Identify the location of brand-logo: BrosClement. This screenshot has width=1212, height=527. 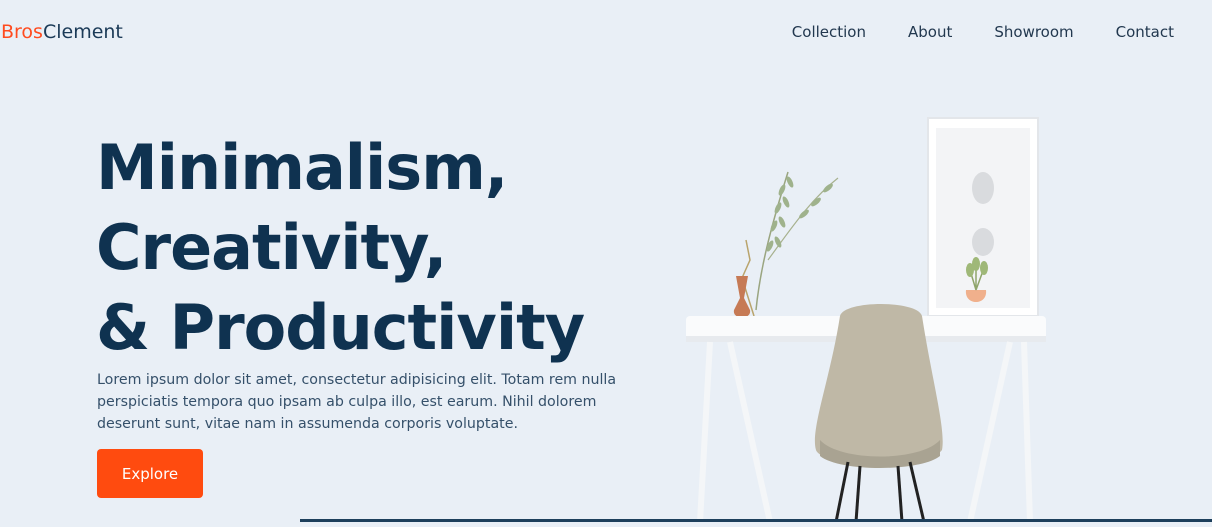
(62, 32).